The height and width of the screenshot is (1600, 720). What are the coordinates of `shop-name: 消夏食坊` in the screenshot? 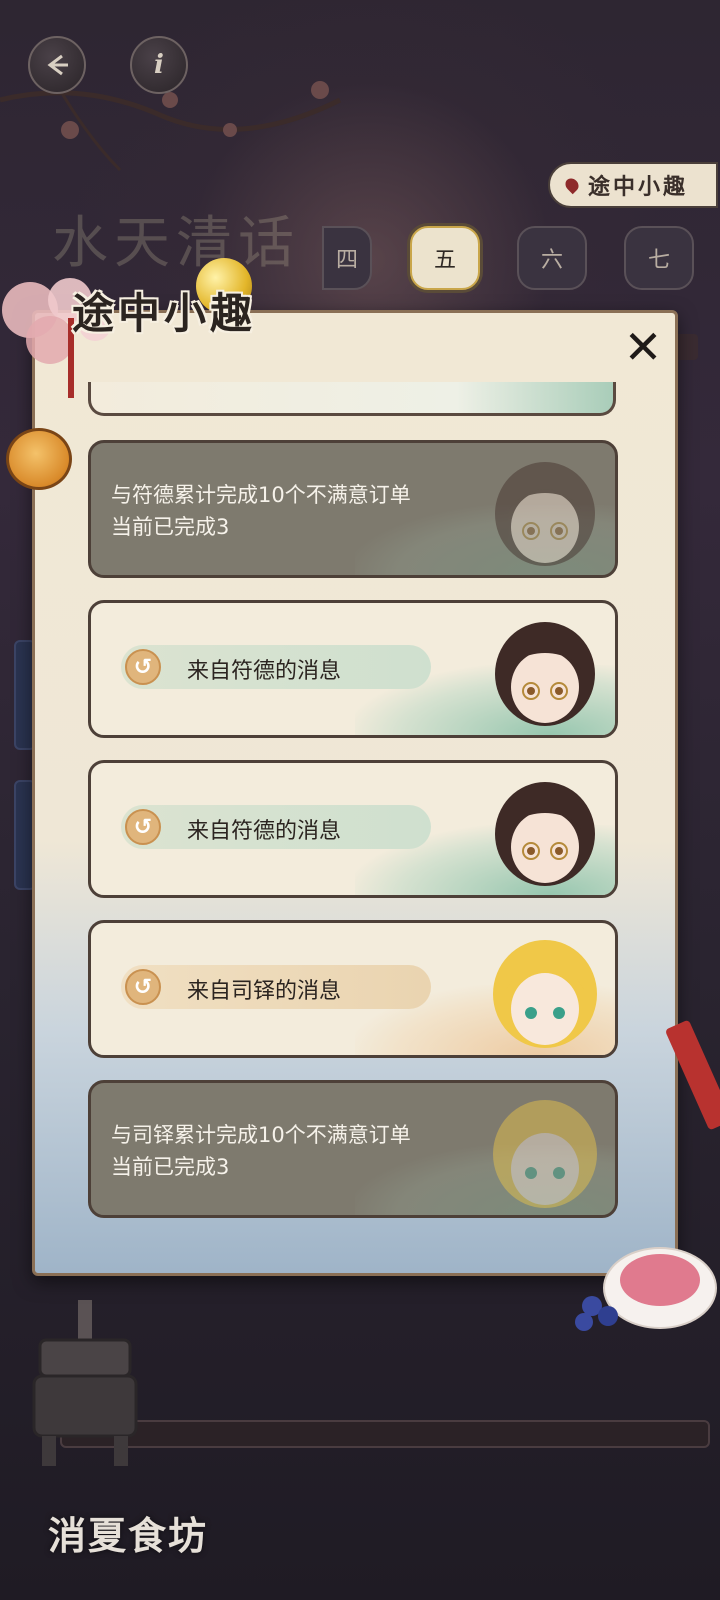 It's located at (128, 1536).